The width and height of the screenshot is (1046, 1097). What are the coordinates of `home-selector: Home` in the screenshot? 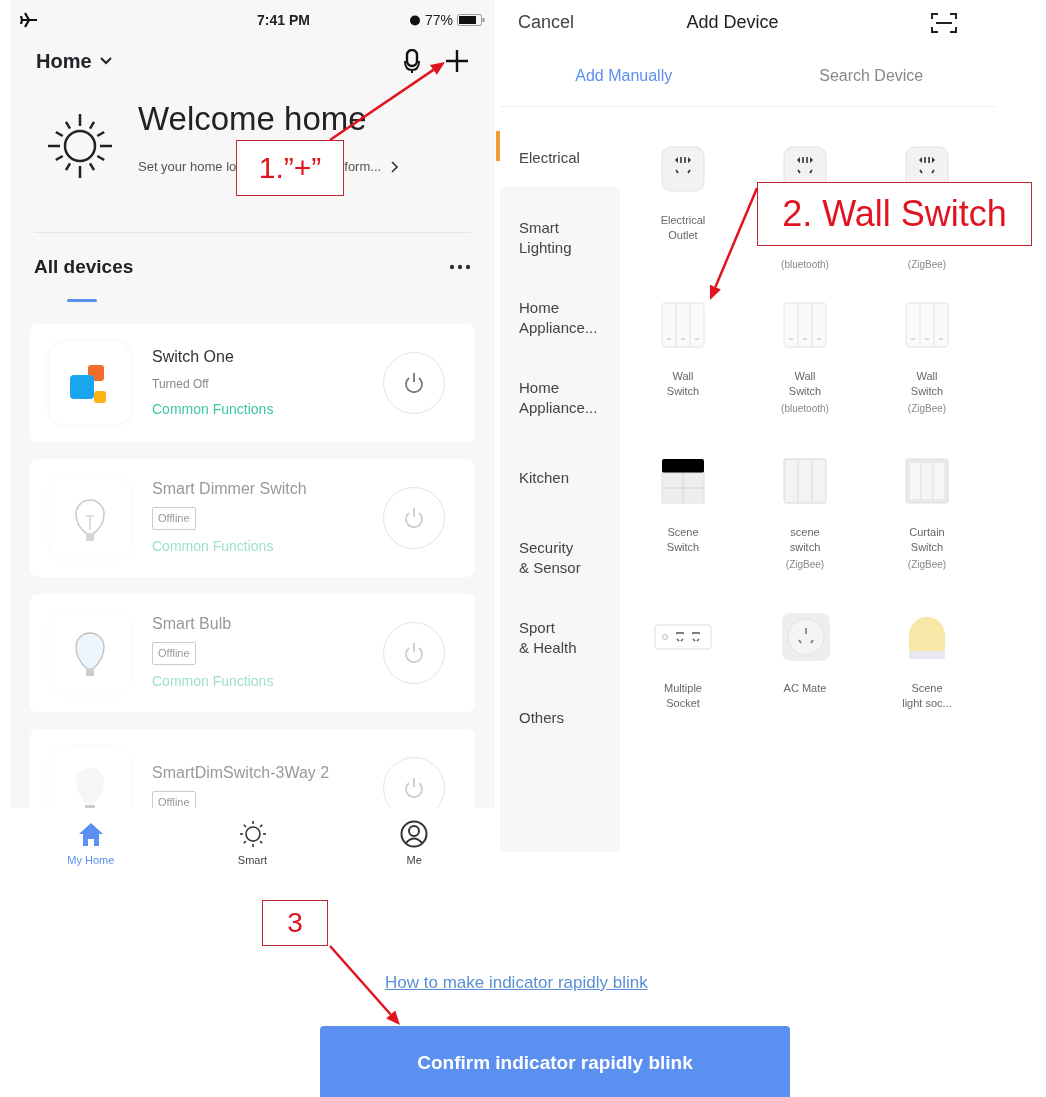 It's located at (74, 61).